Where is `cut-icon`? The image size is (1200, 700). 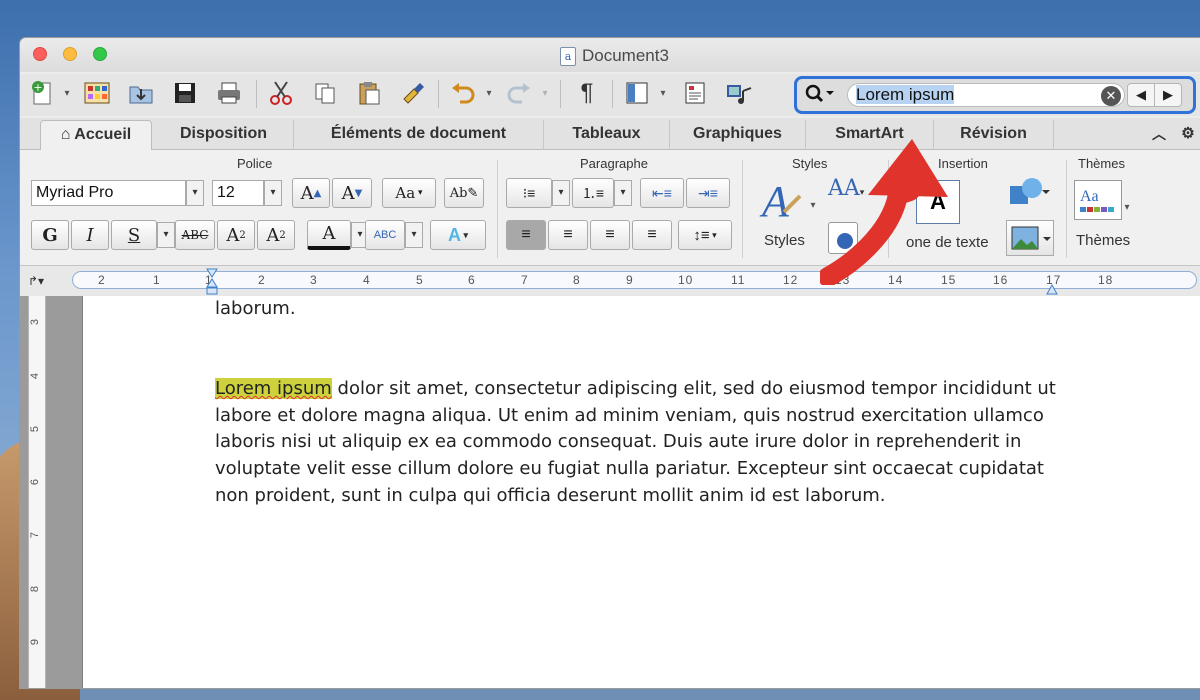 cut-icon is located at coordinates (281, 93).